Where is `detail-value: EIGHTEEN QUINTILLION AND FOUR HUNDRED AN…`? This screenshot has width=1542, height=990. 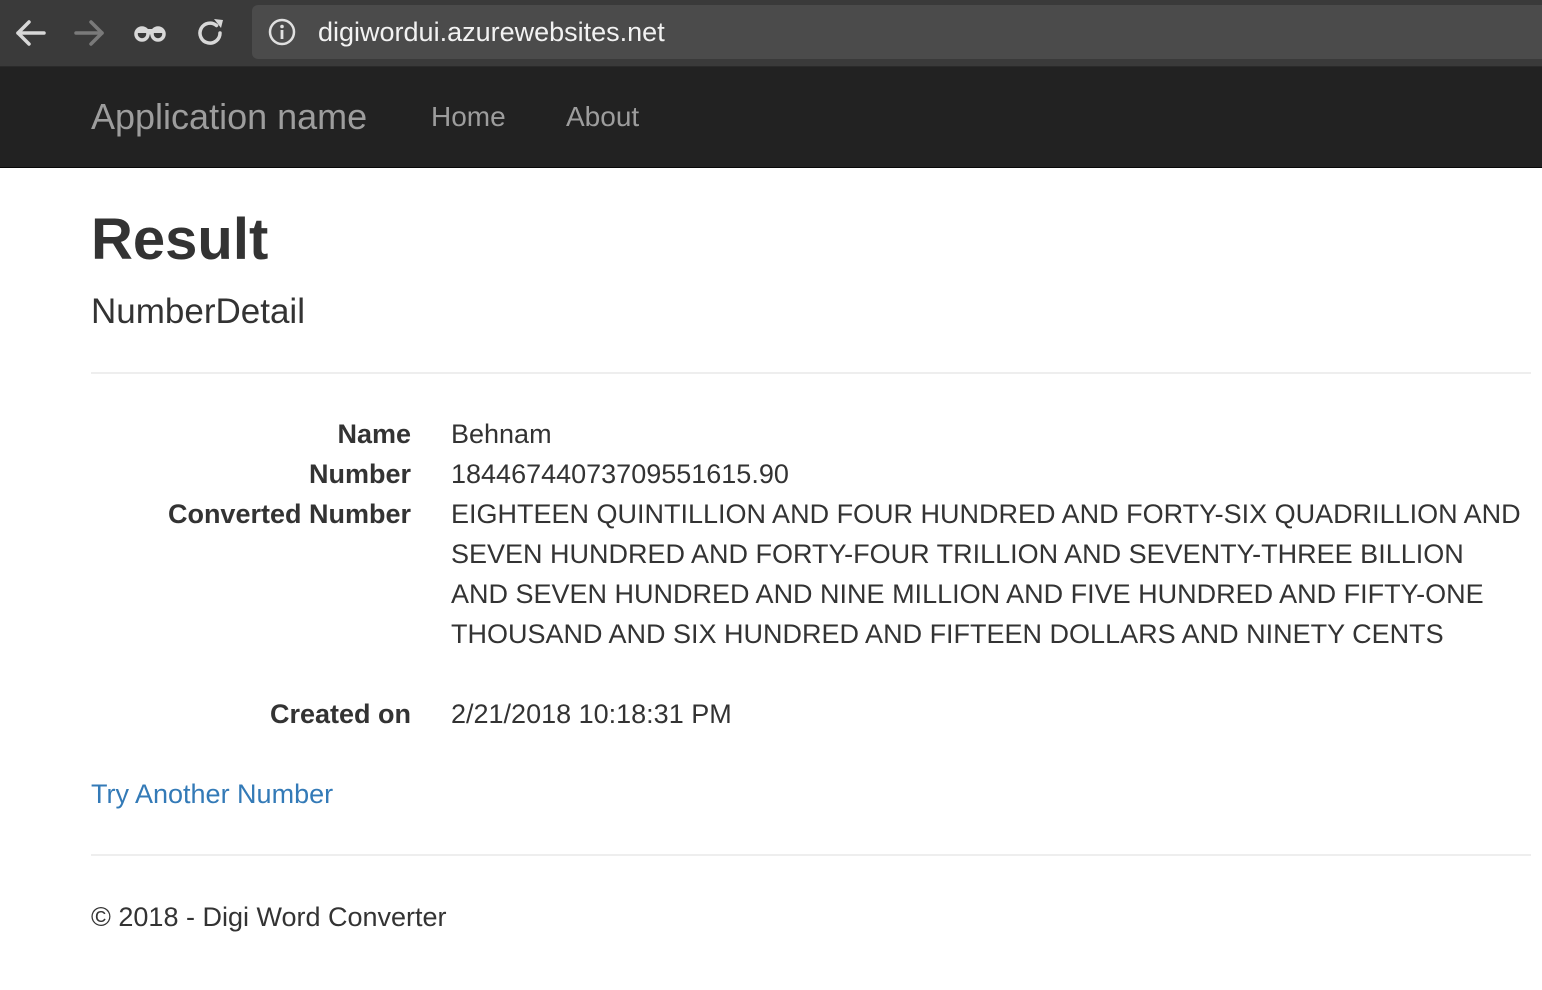
detail-value: EIGHTEEN QUINTILLION AND FOUR HUNDRED AN… is located at coordinates (986, 574).